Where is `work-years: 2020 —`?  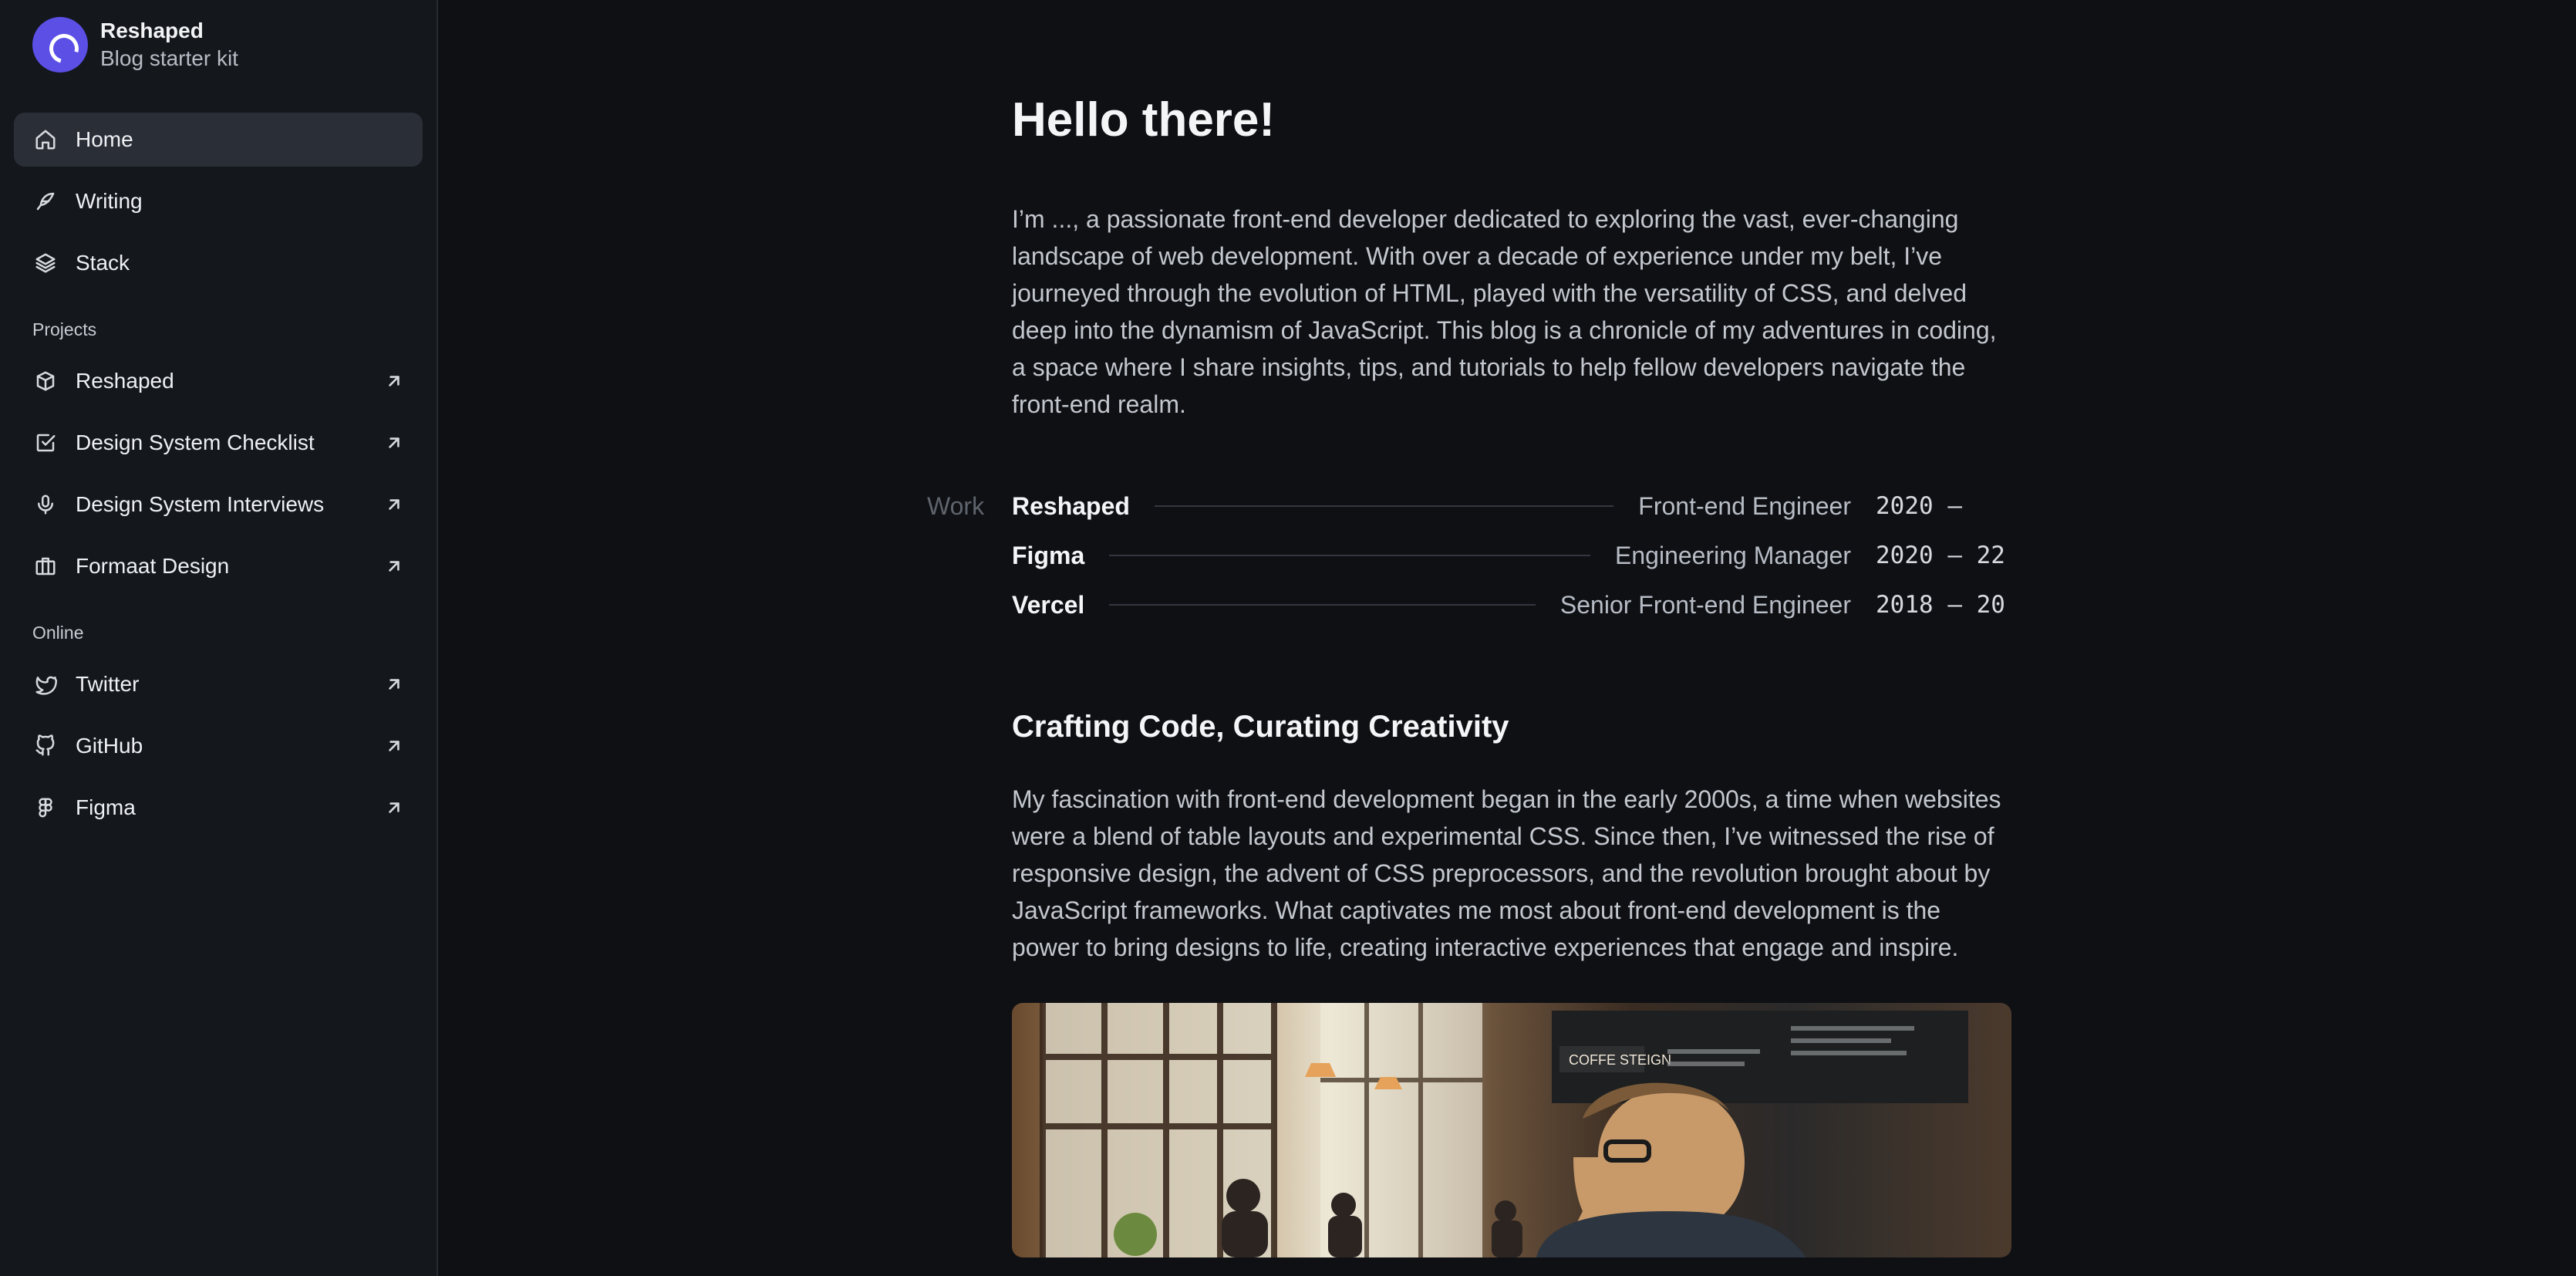 work-years: 2020 — is located at coordinates (1919, 506).